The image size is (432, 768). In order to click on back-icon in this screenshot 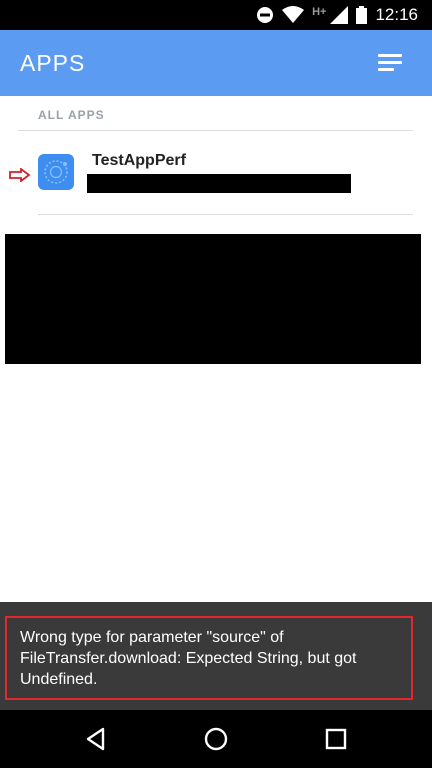, I will do `click(95, 739)`.